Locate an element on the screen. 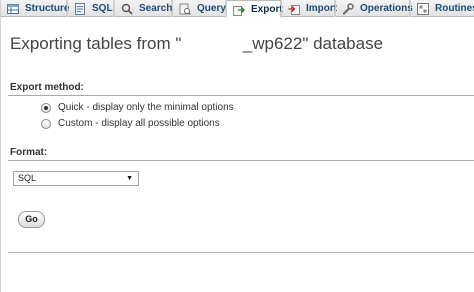 This screenshot has height=292, width=474. go-button: Go is located at coordinates (31, 219).